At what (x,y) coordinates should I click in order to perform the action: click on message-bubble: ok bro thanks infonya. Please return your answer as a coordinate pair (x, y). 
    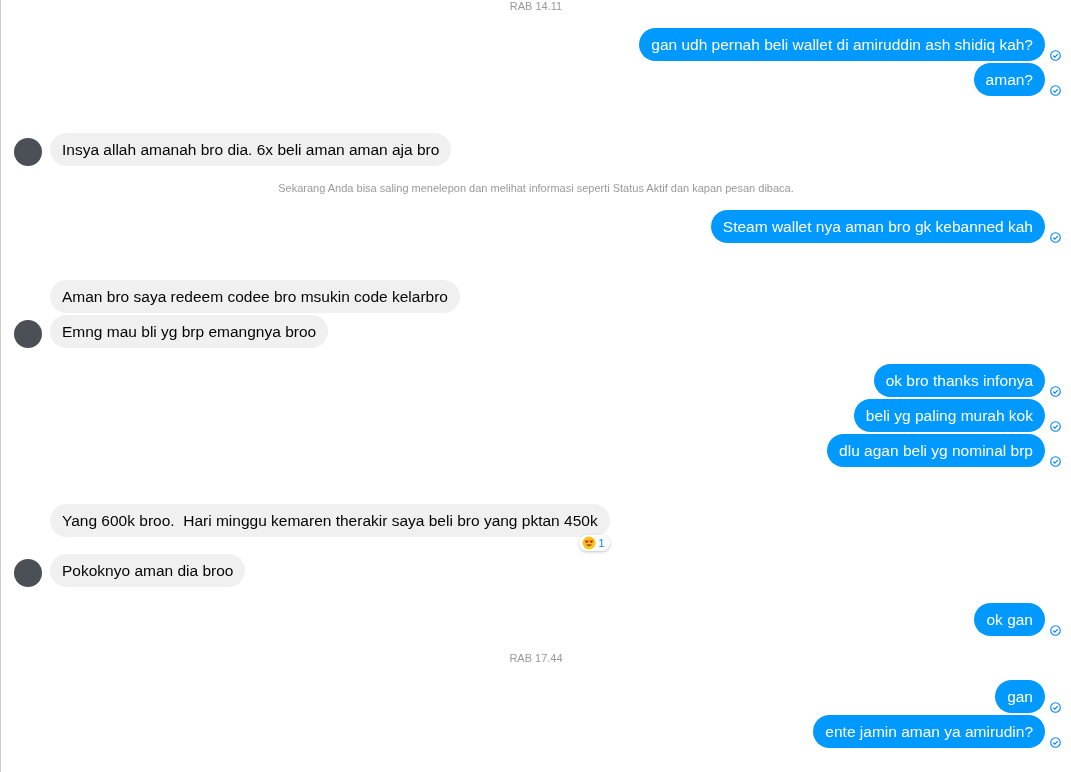
    Looking at the image, I should click on (959, 380).